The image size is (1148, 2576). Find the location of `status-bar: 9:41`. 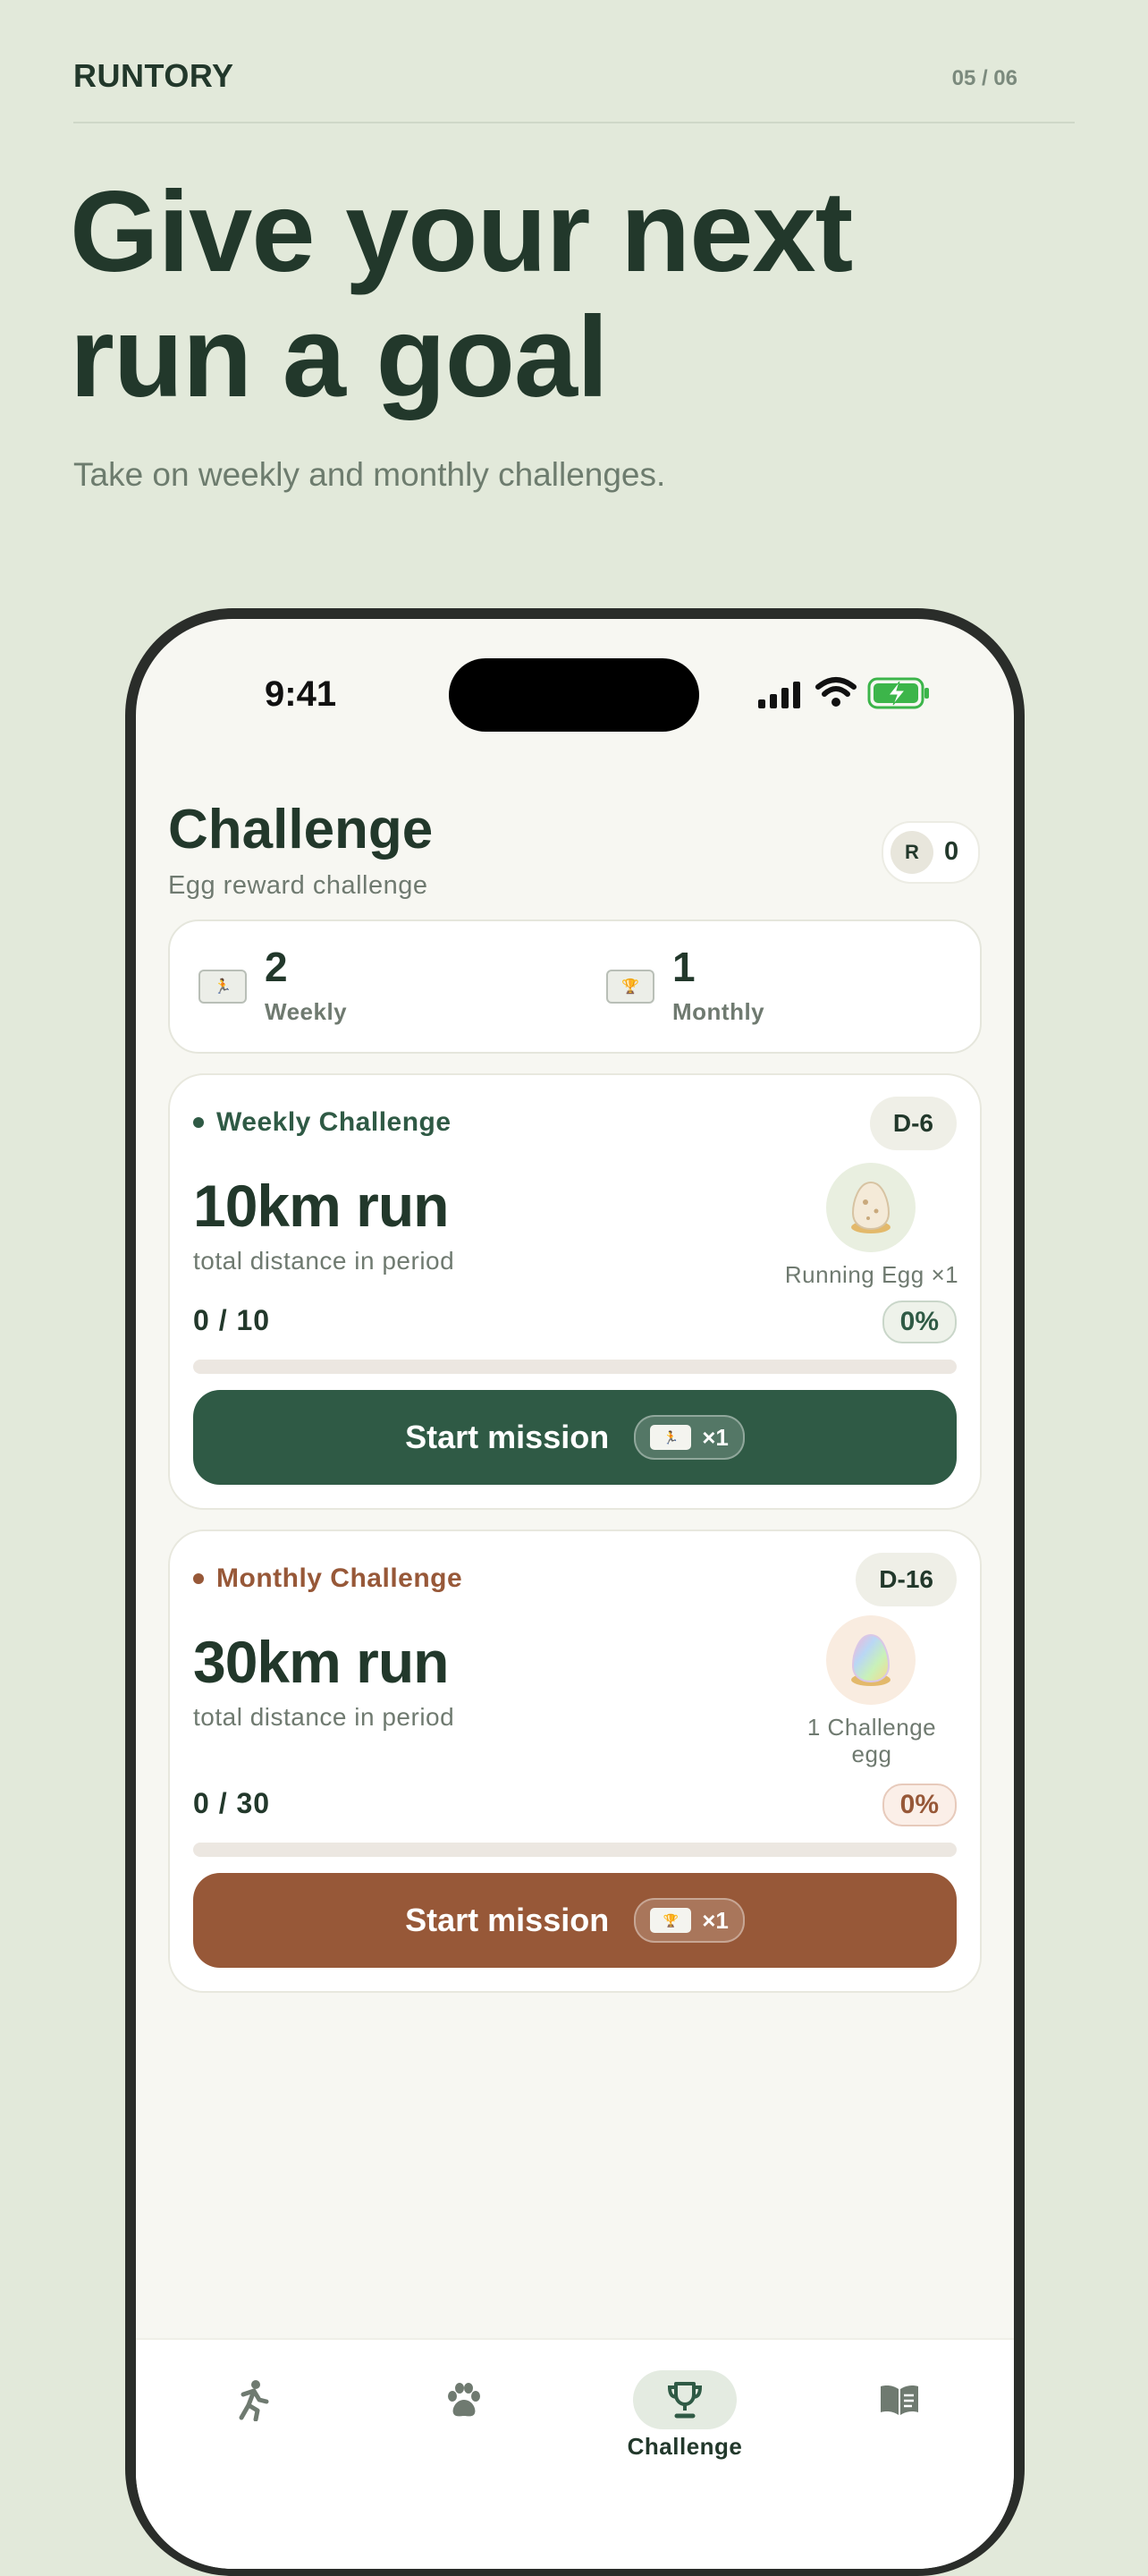

status-bar: 9:41 is located at coordinates (575, 686).